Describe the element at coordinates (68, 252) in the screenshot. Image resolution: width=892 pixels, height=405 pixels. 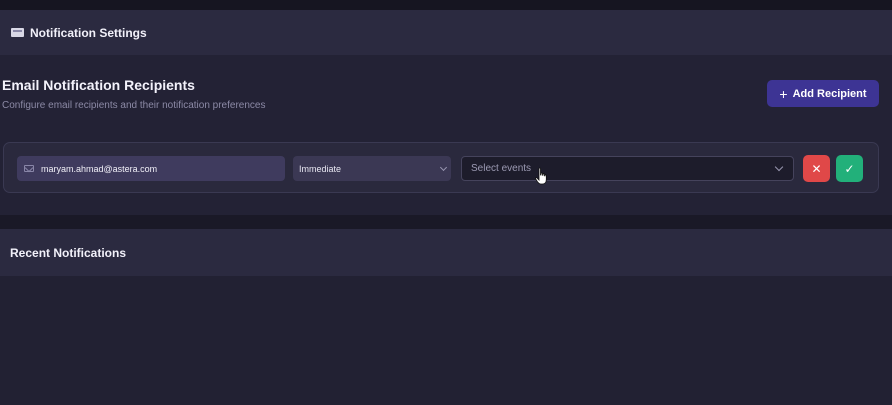
I see `recent-notifications-title: Recent Notifications` at that location.